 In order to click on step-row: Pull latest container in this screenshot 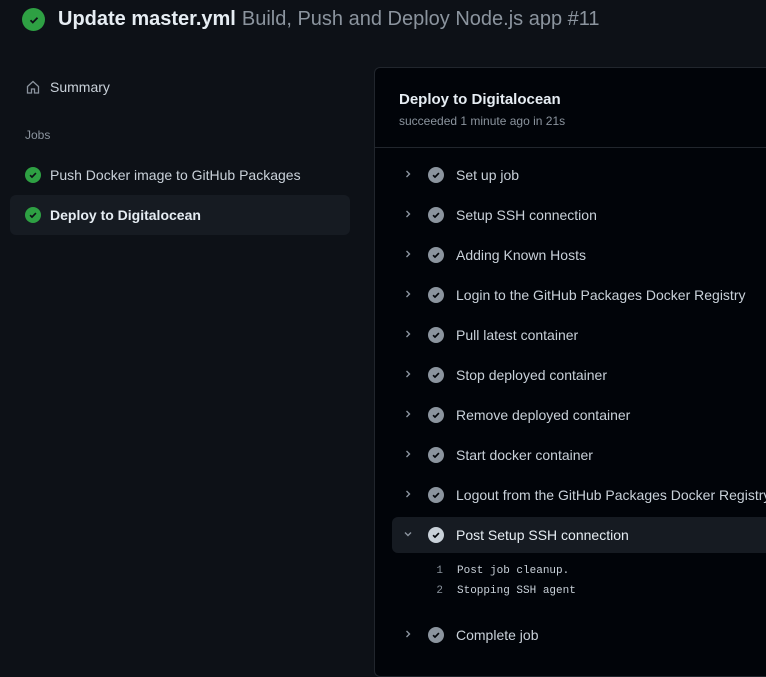, I will do `click(579, 335)`.